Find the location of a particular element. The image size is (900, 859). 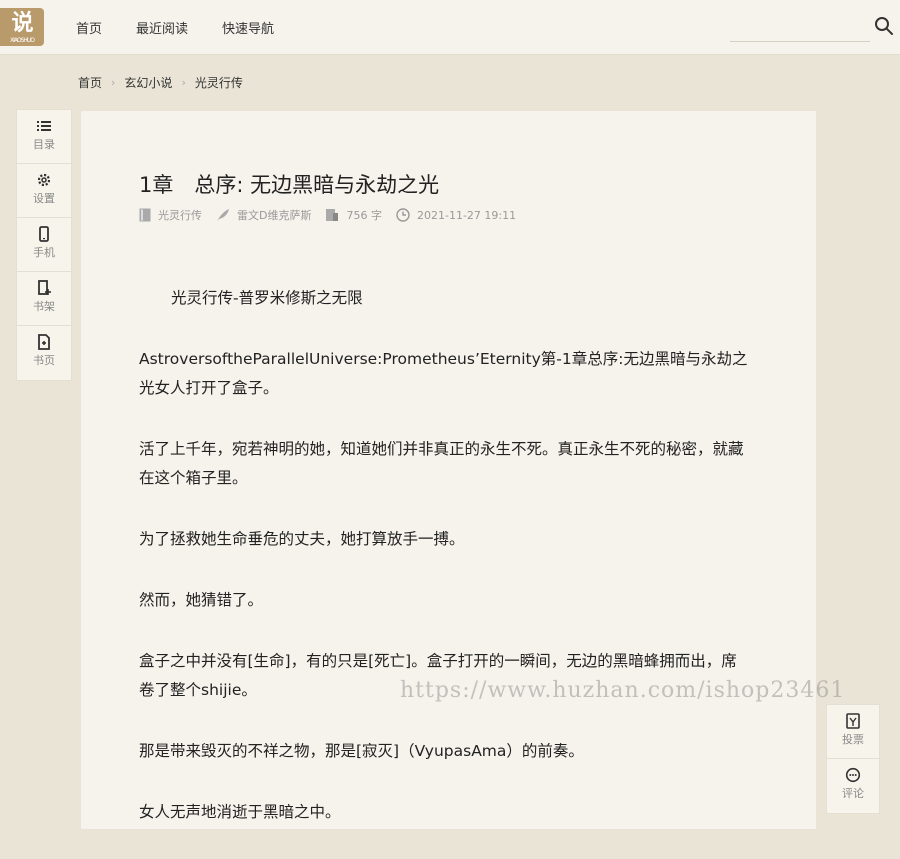

list-icon is located at coordinates (44, 126).